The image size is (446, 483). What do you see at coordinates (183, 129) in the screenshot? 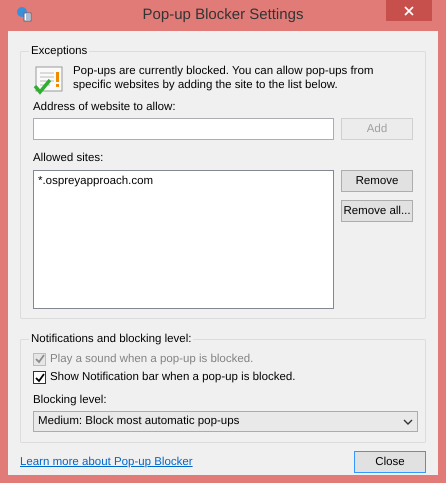
I see `address-field` at bounding box center [183, 129].